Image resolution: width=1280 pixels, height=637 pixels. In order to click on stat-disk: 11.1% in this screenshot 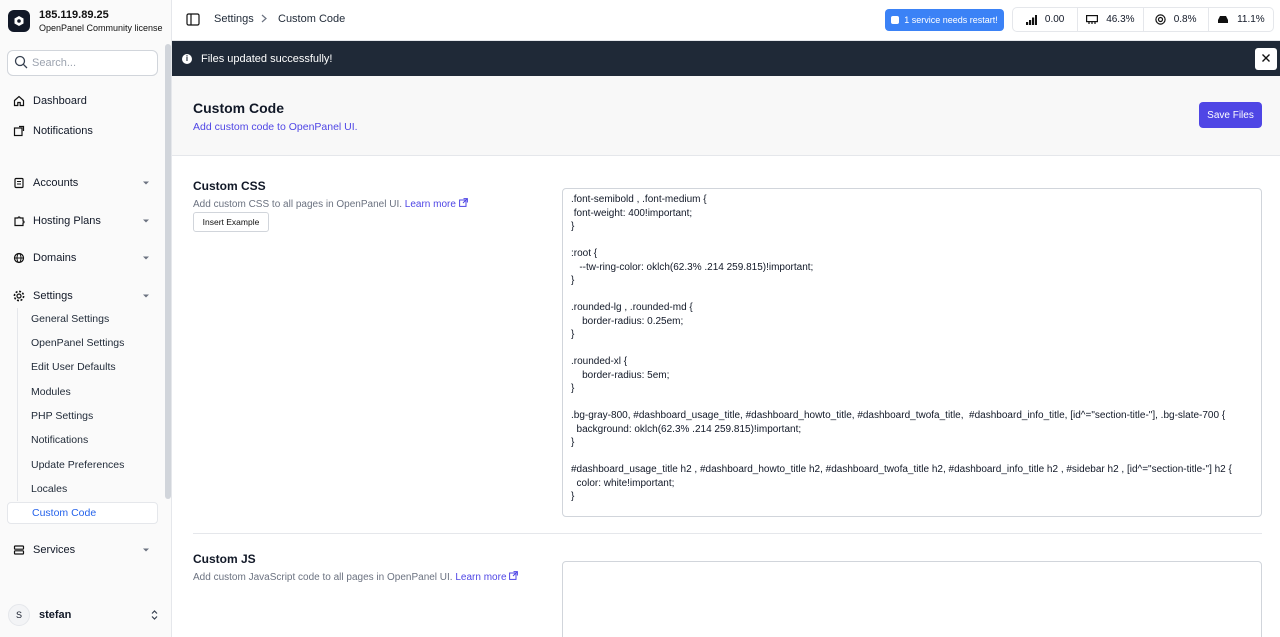, I will do `click(1241, 19)`.